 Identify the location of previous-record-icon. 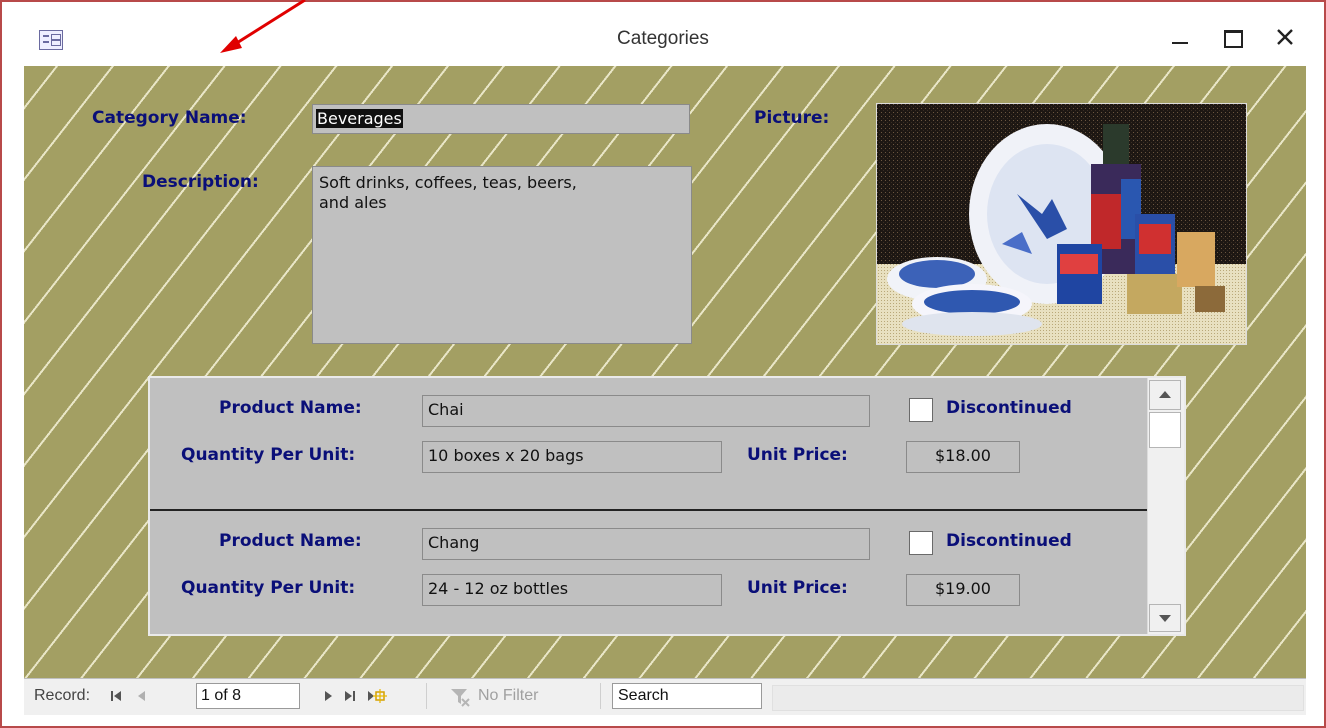
(141, 696).